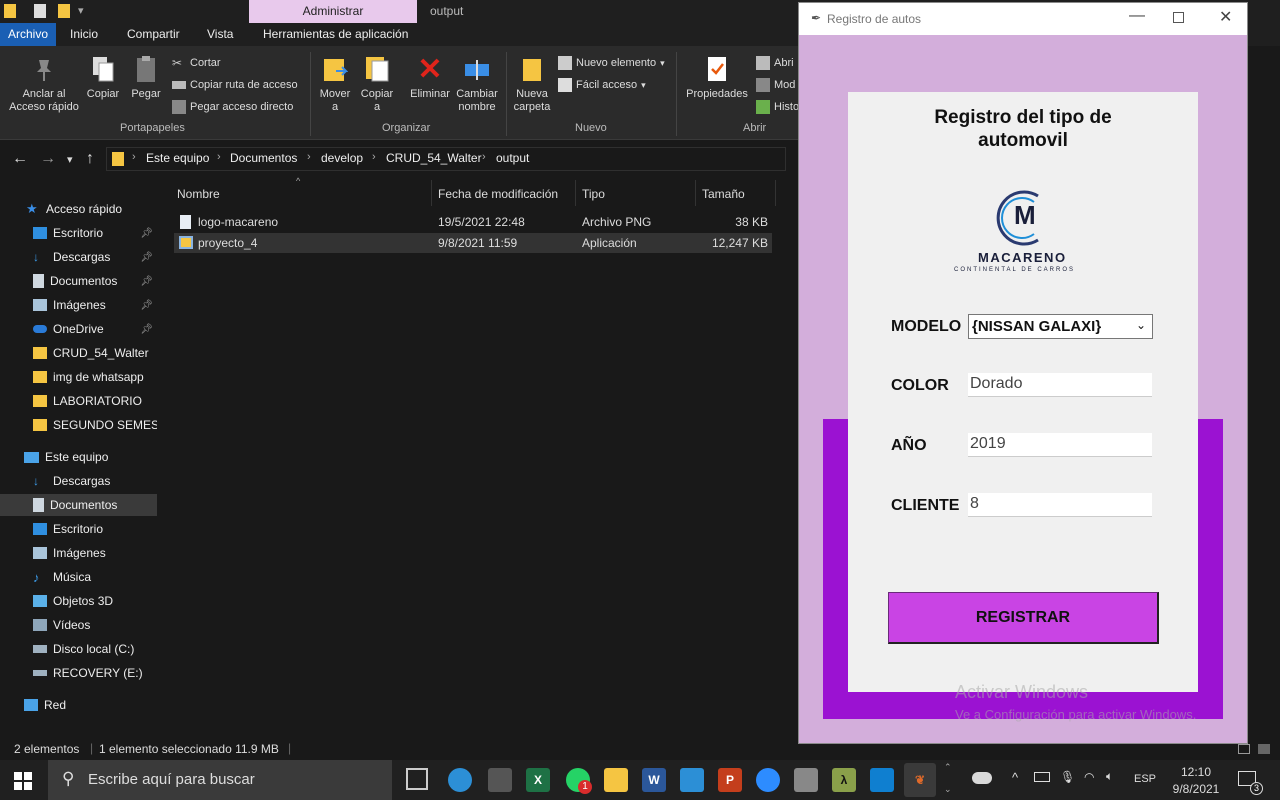  Describe the element at coordinates (417, 779) in the screenshot. I see `task-view-icon` at that location.